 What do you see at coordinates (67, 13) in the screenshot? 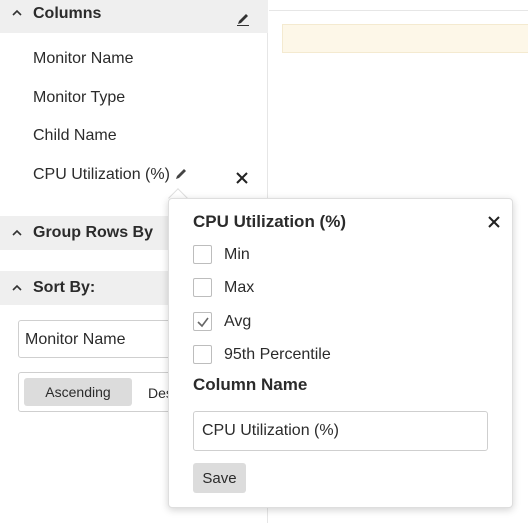
I see `columns-section-title: Columns` at bounding box center [67, 13].